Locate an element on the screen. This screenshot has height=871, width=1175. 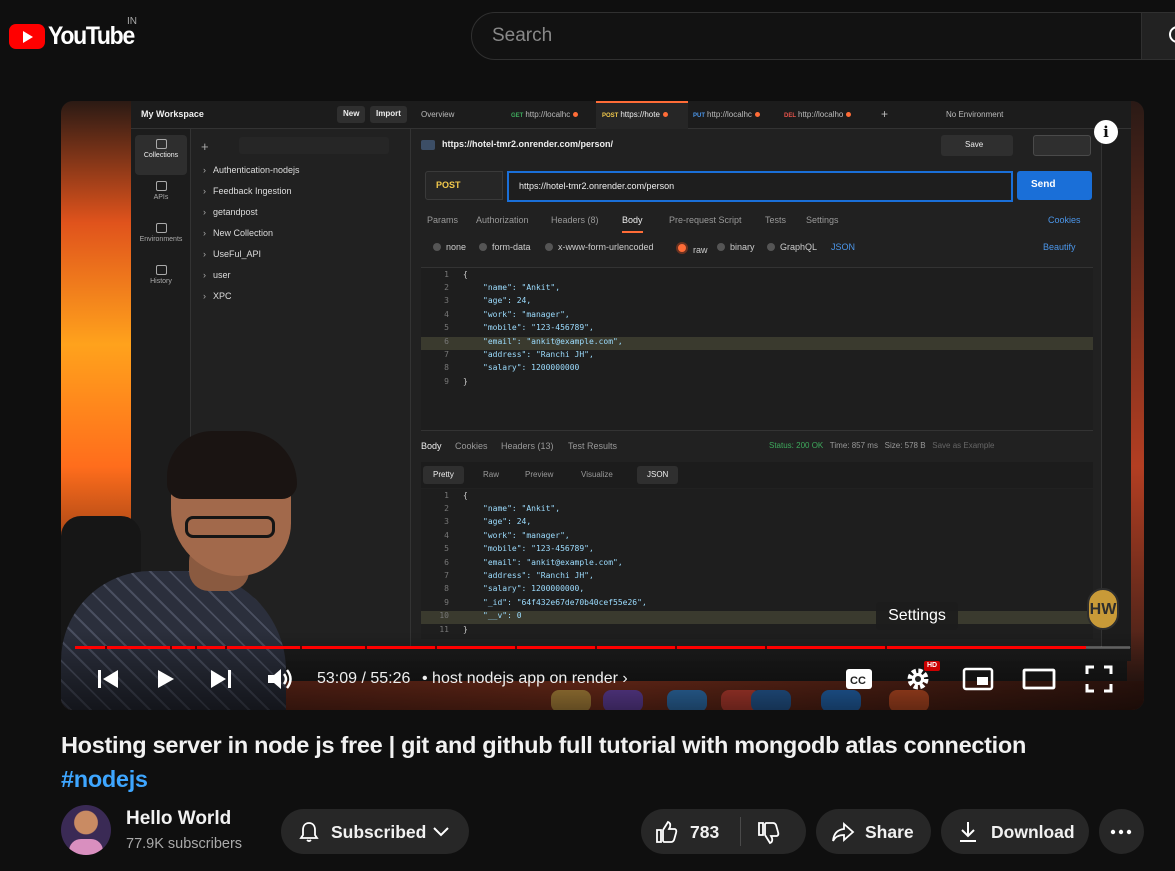
youtube-logo: YouTube is located at coordinates (75, 36).